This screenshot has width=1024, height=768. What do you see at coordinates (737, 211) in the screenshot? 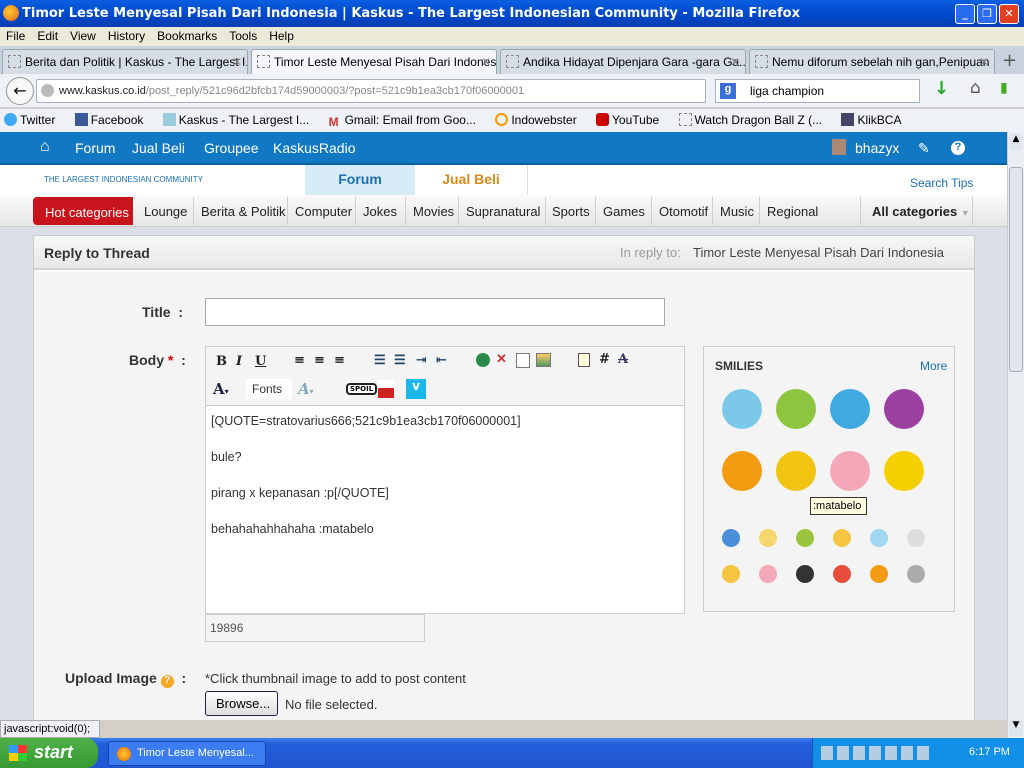
I see `category-music: Music` at bounding box center [737, 211].